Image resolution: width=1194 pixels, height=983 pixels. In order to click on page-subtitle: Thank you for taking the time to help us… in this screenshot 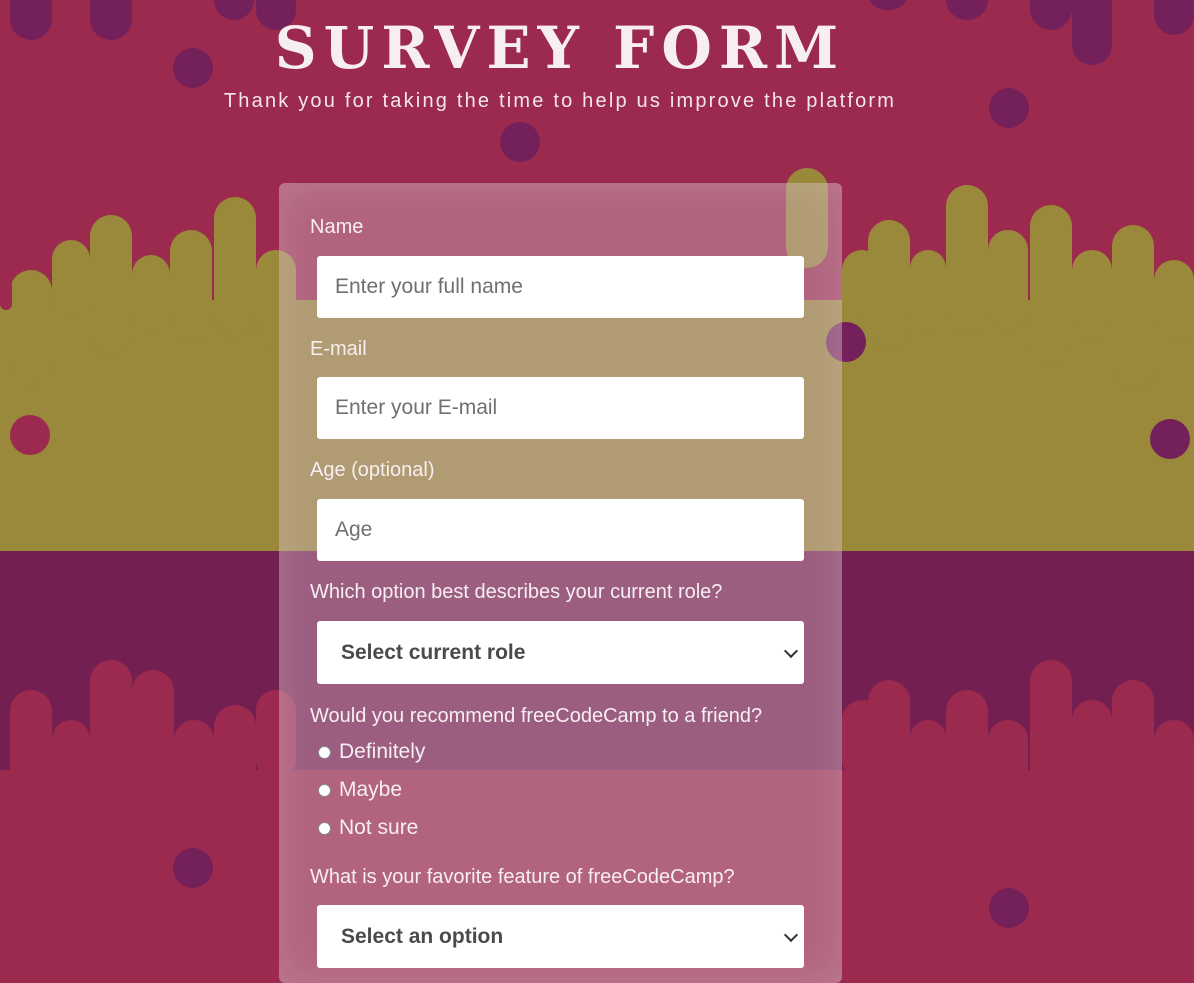, I will do `click(560, 101)`.